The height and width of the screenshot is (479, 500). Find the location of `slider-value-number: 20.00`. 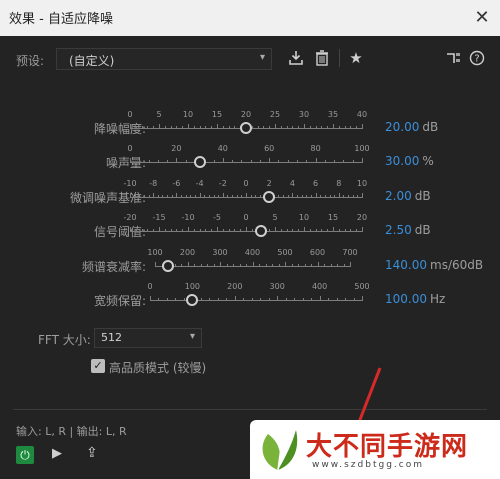

slider-value-number: 20.00 is located at coordinates (402, 127).